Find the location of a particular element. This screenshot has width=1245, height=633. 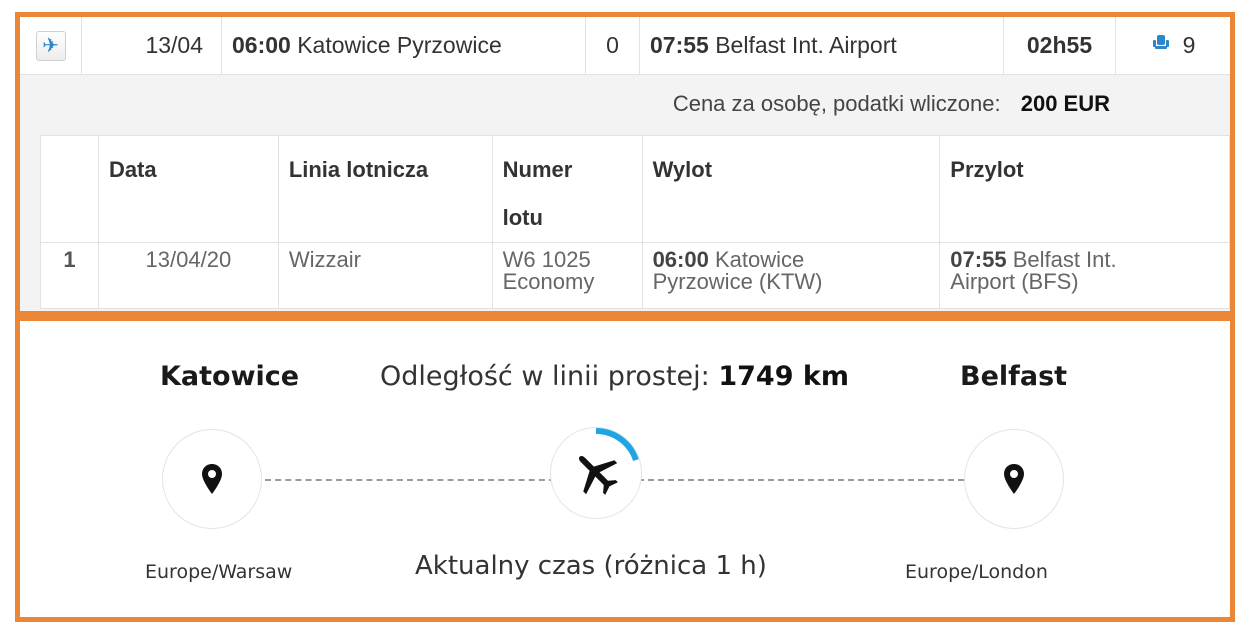

price-label: Cena za osobę, podatki wliczone: is located at coordinates (836, 103).